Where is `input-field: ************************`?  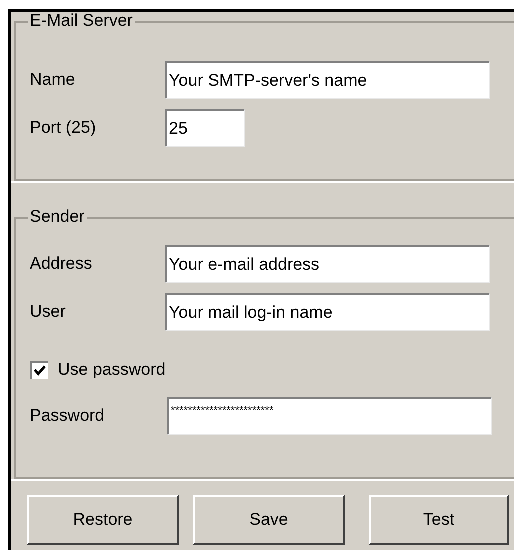 input-field: ************************ is located at coordinates (329, 415).